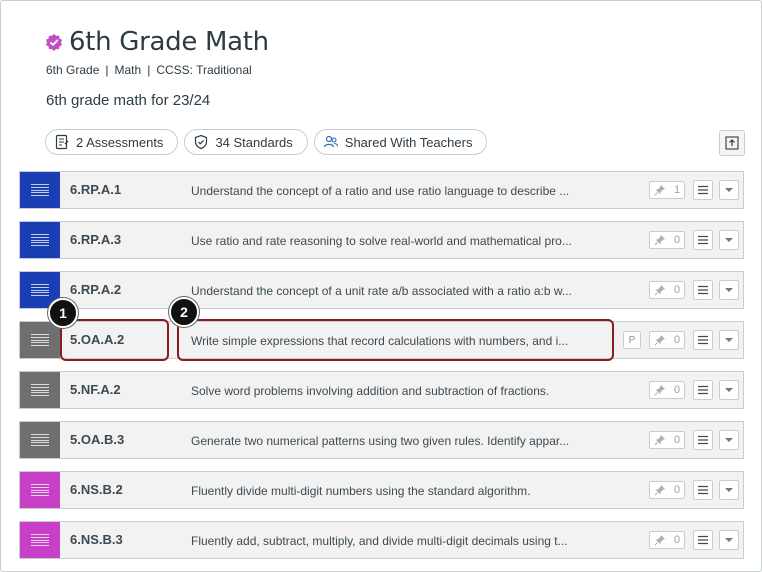 This screenshot has height=572, width=762. What do you see at coordinates (128, 70) in the screenshot?
I see `subject-label: Math` at bounding box center [128, 70].